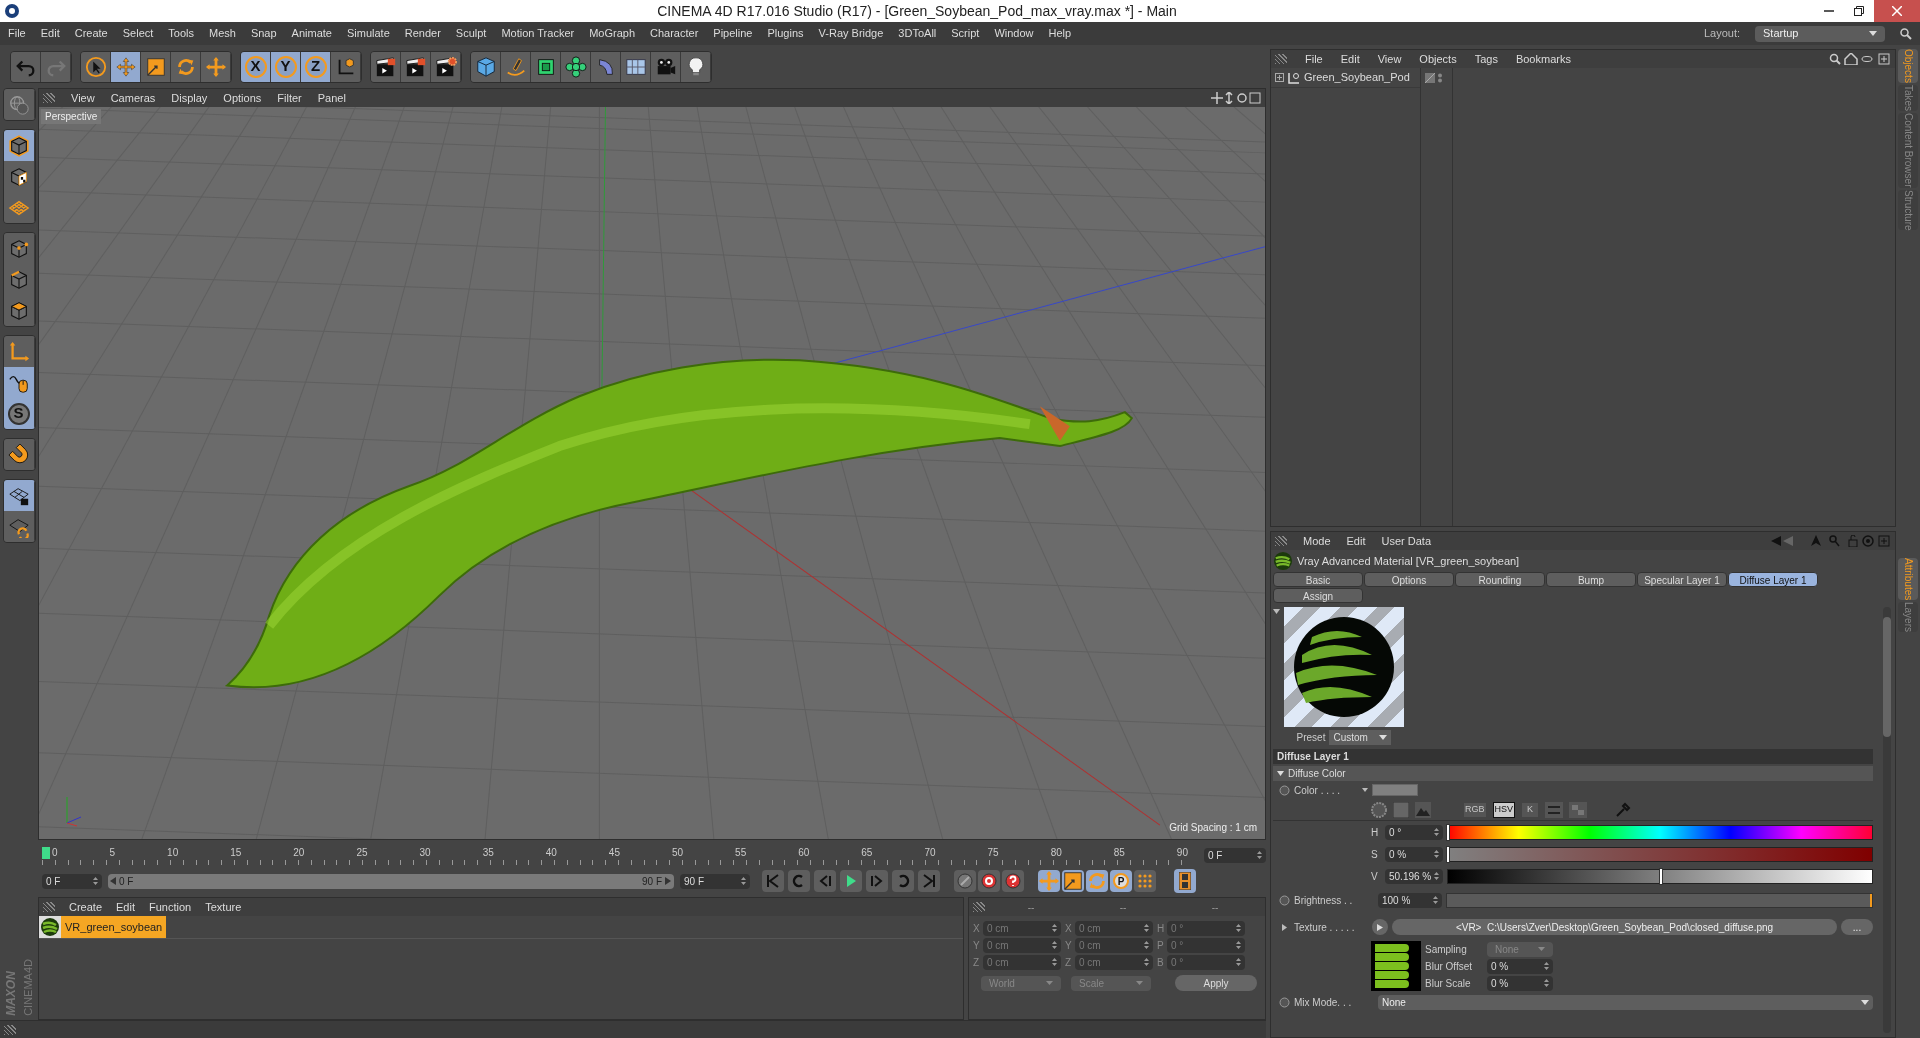 The height and width of the screenshot is (1038, 1920). Describe the element at coordinates (223, 907) in the screenshot. I see `menu-item: Texture` at that location.